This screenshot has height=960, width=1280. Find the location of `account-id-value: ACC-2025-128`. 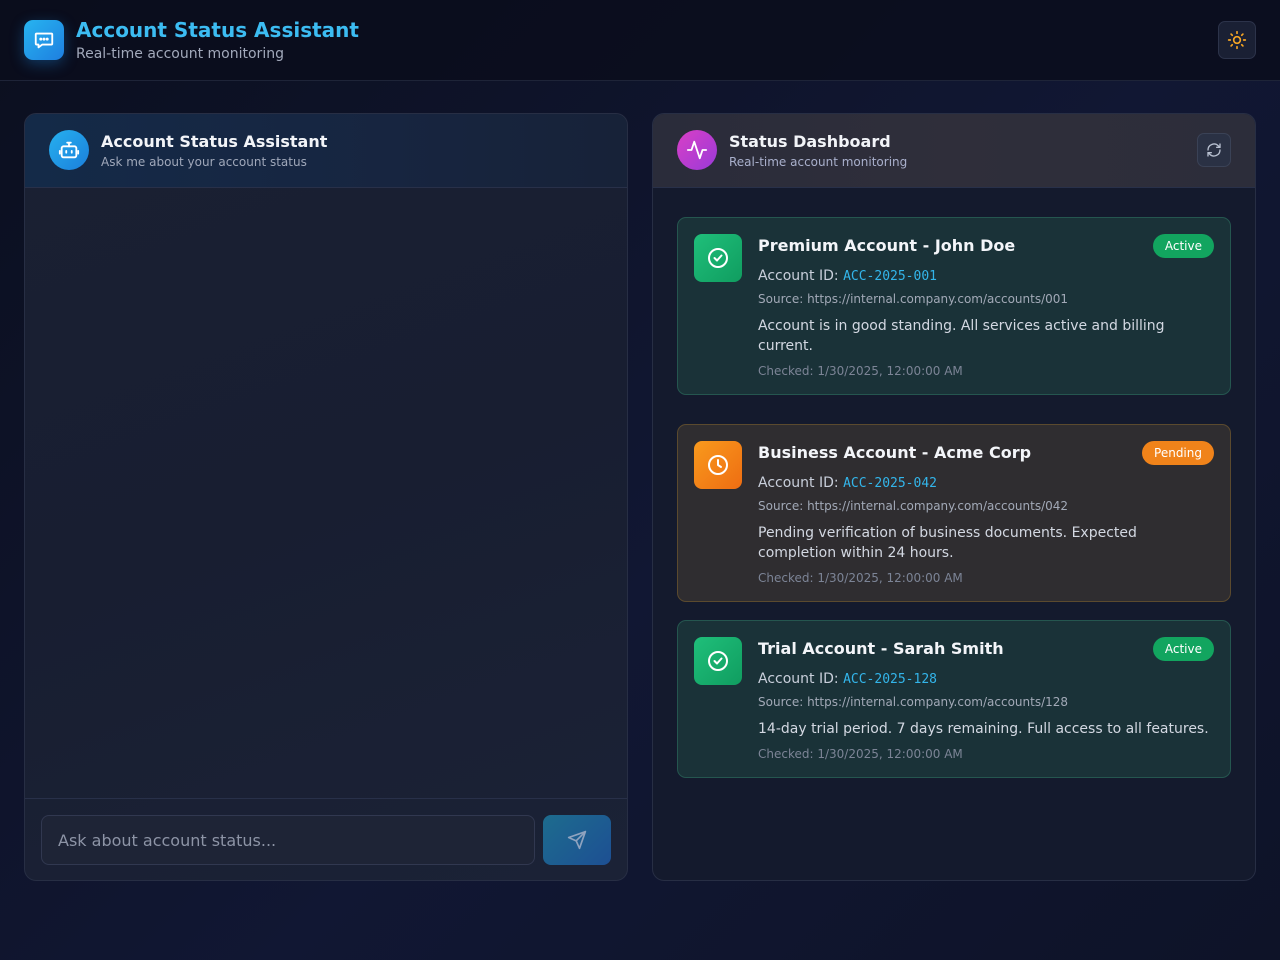

account-id-value: ACC-2025-128 is located at coordinates (890, 679).